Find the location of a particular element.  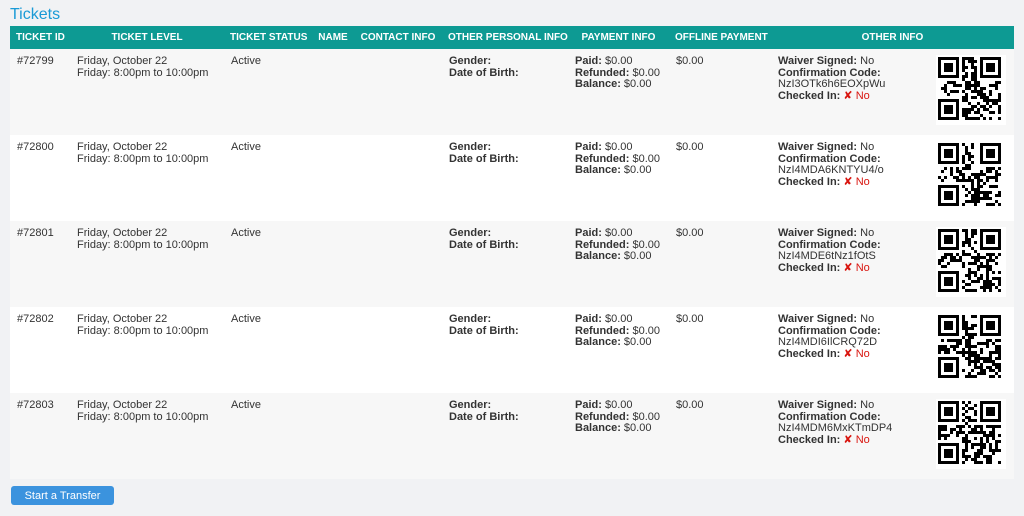

ticket-id: #72800 is located at coordinates (40, 178).